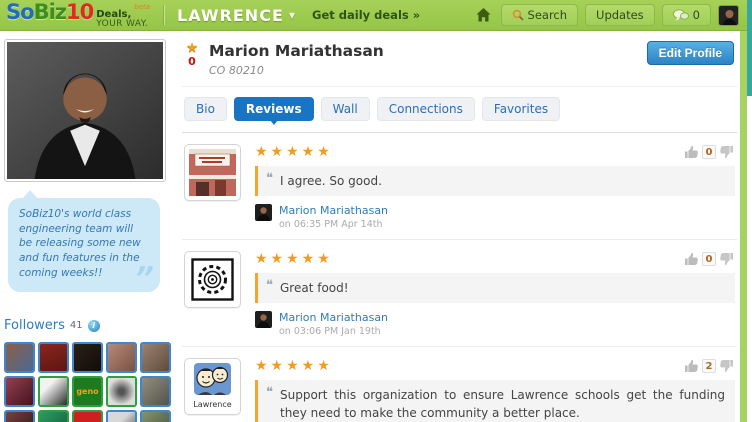 The width and height of the screenshot is (752, 422). I want to click on review-author: Marion Mariathasan on 03:06 PM Jan 19th, so click(495, 324).